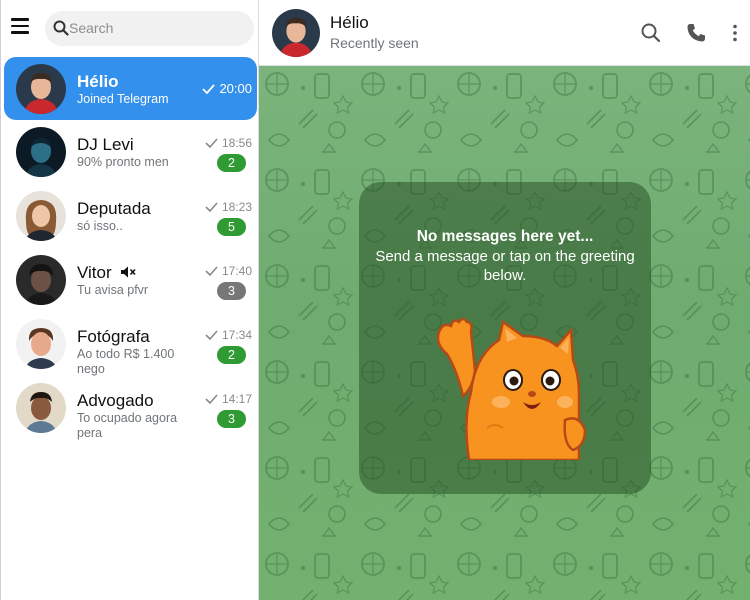  Describe the element at coordinates (114, 208) in the screenshot. I see `chat-name: Deputada` at that location.